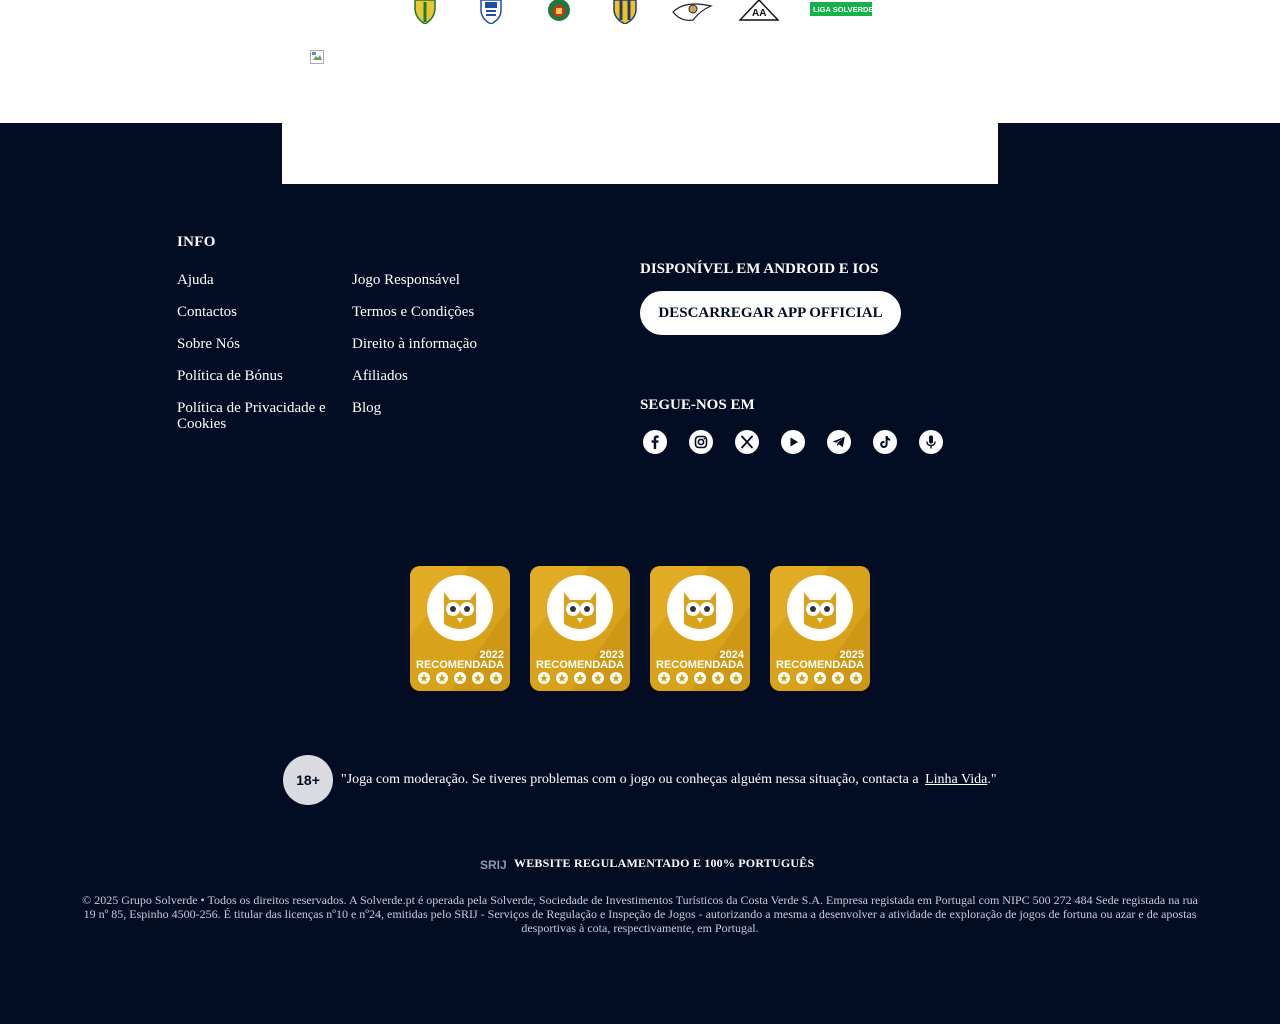 The image size is (1280, 1024). I want to click on club-crest-blue-icon, so click(491, 12).